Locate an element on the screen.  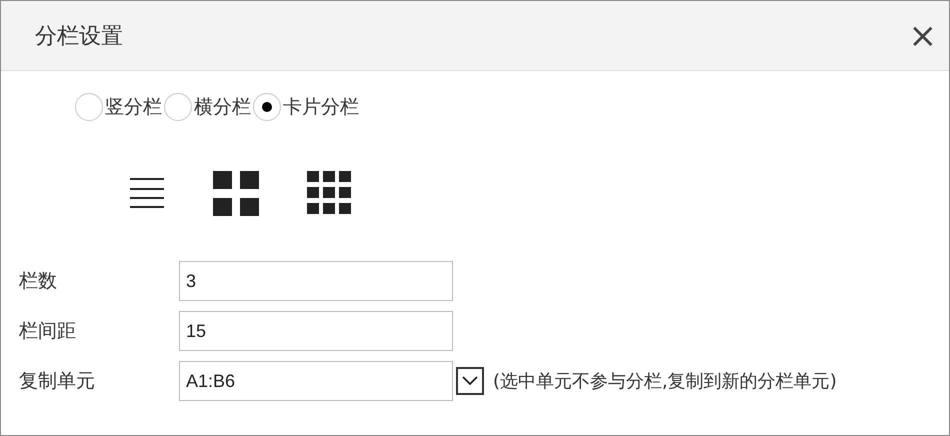
chevron-icon is located at coordinates (470, 381).